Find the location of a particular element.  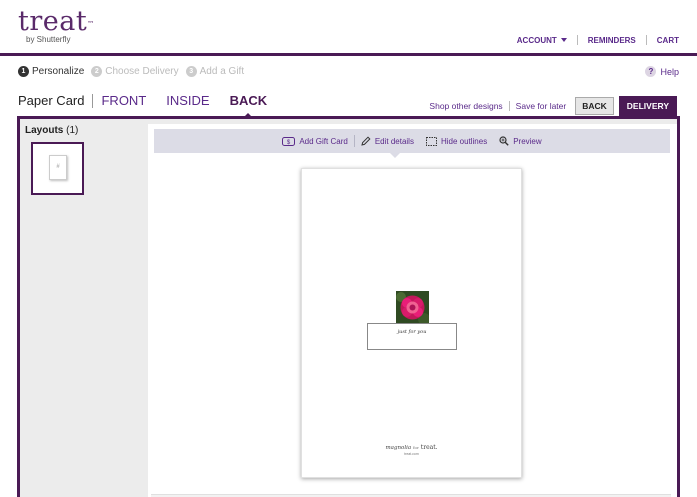

top-nav: ACCOUNT REMINDERS CART is located at coordinates (598, 40).